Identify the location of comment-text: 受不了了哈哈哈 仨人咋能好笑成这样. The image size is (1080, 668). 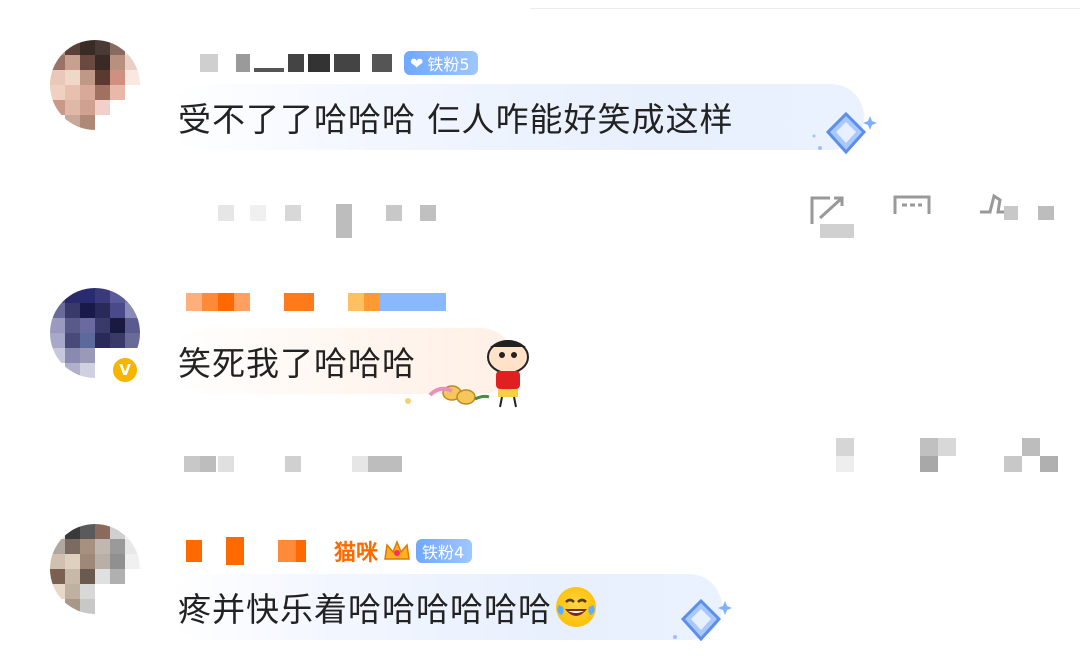
(456, 119).